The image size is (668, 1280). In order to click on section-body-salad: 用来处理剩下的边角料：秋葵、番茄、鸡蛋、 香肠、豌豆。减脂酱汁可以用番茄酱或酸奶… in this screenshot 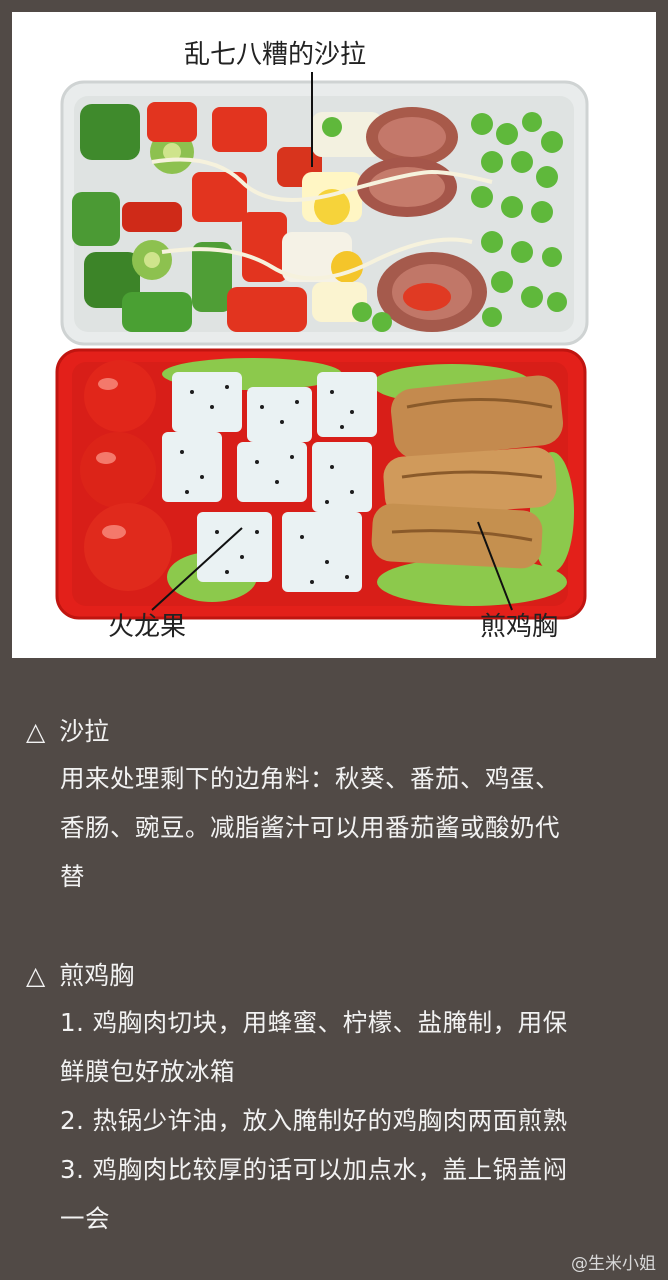, I will do `click(350, 827)`.